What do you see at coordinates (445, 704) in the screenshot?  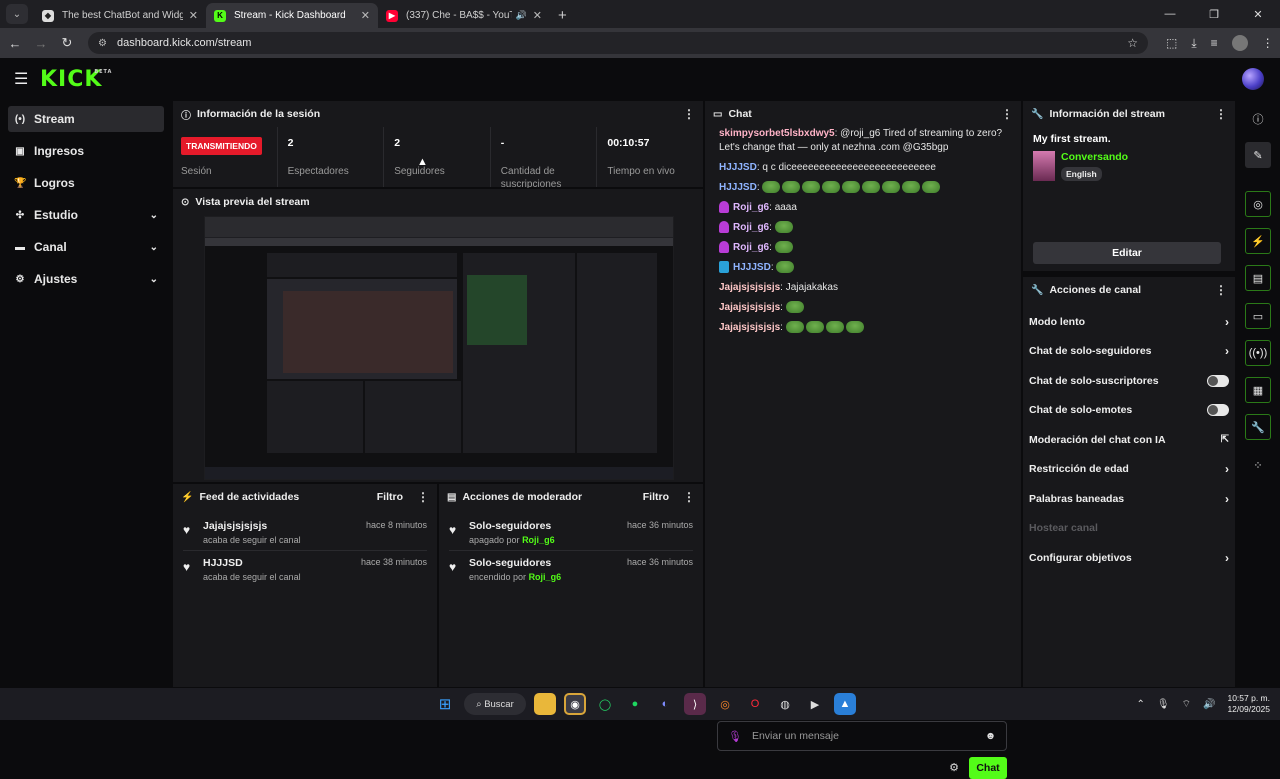 I see `windows-start-icon: ⊞` at bounding box center [445, 704].